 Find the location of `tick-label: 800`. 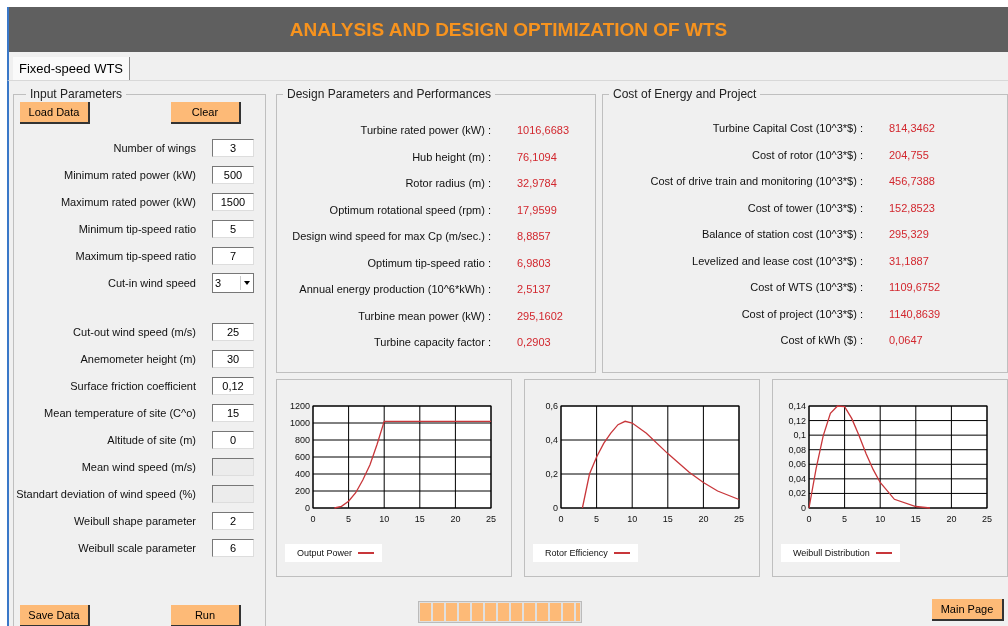

tick-label: 800 is located at coordinates (302, 440).